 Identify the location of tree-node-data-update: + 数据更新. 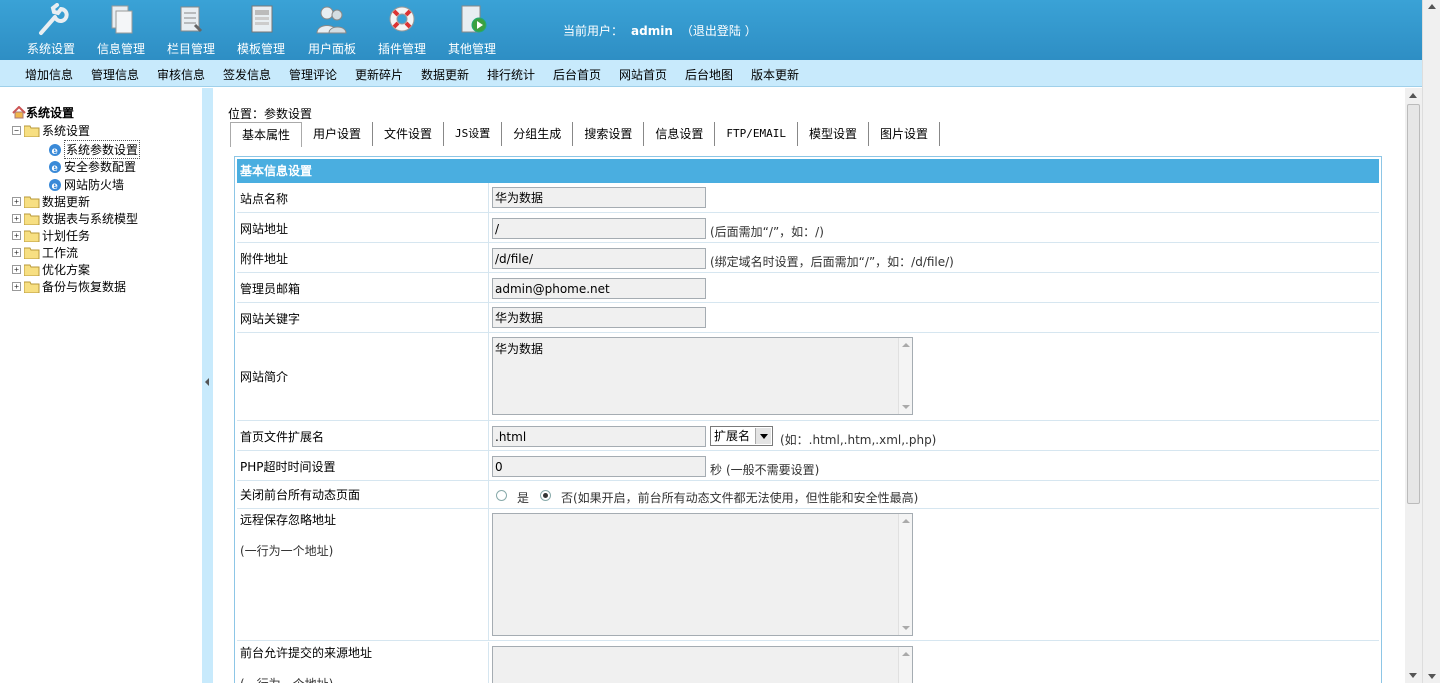
(51, 201).